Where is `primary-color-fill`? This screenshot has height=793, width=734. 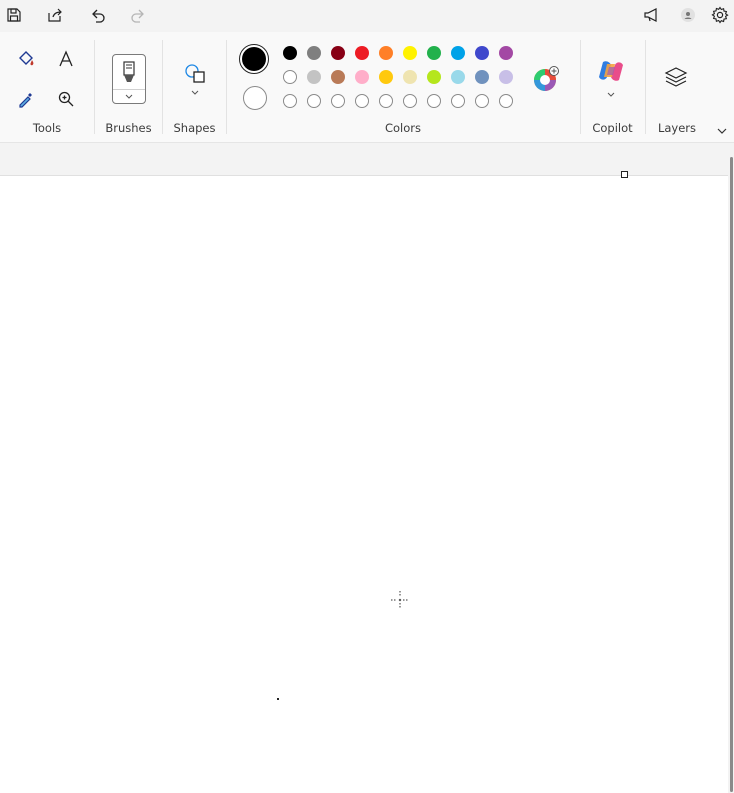 primary-color-fill is located at coordinates (254, 59).